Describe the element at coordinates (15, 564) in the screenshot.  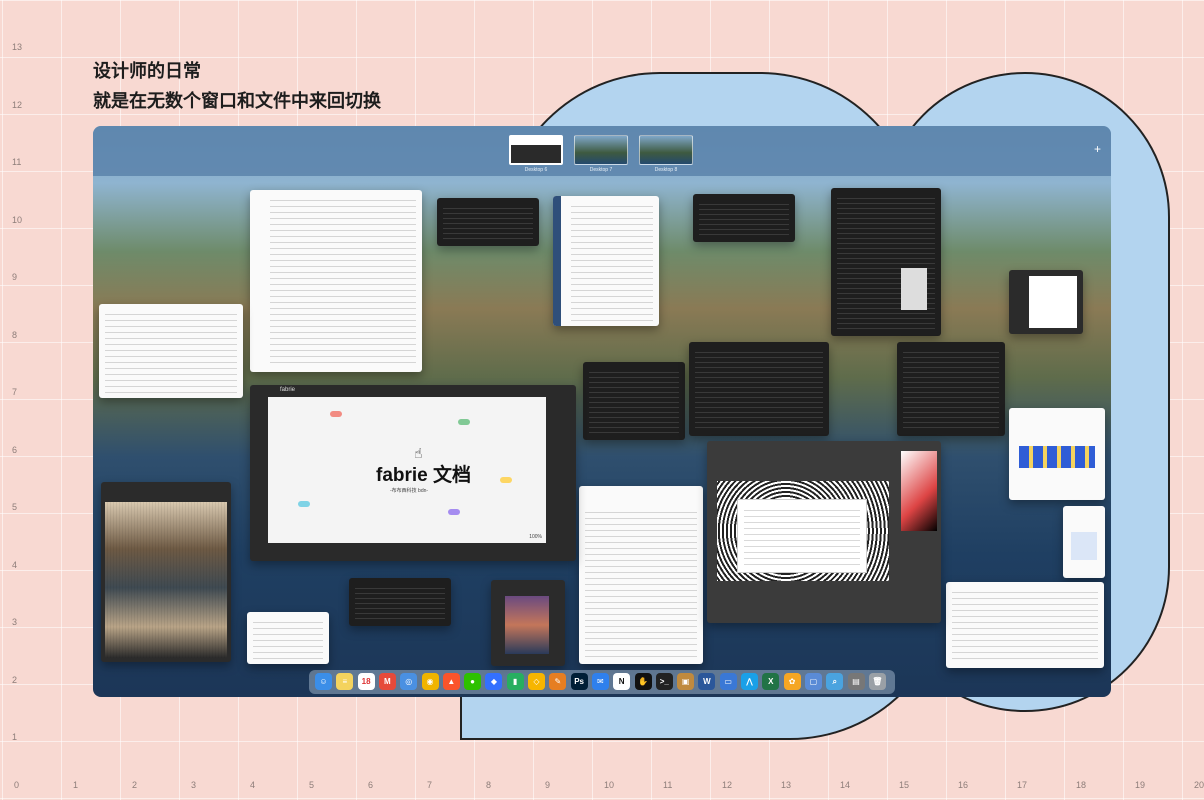
I see `y-axis-label: 4` at that location.